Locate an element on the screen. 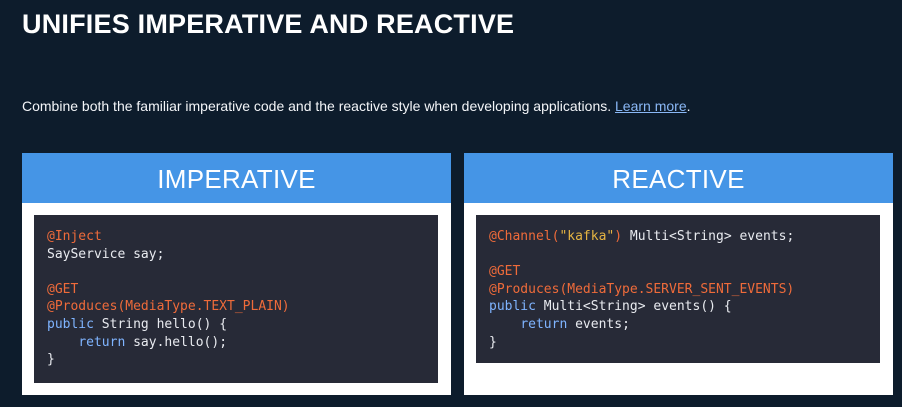  code-line: @Produces(MediaType.SERVER_SENT_EVENTS) is located at coordinates (642, 289).